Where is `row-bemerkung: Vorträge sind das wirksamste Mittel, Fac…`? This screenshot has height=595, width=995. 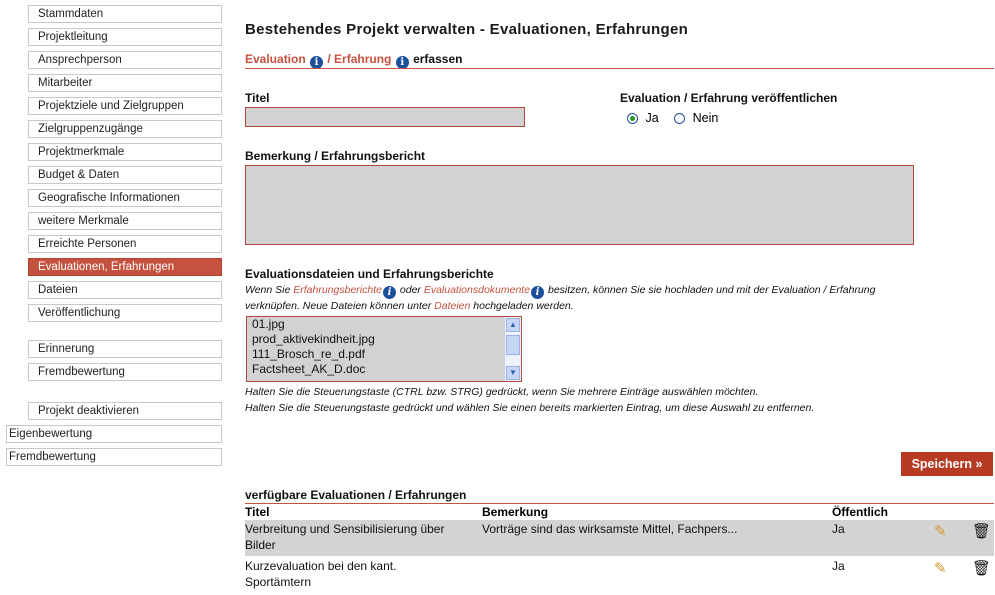 row-bemerkung: Vorträge sind das wirksamste Mittel, Fac… is located at coordinates (610, 529).